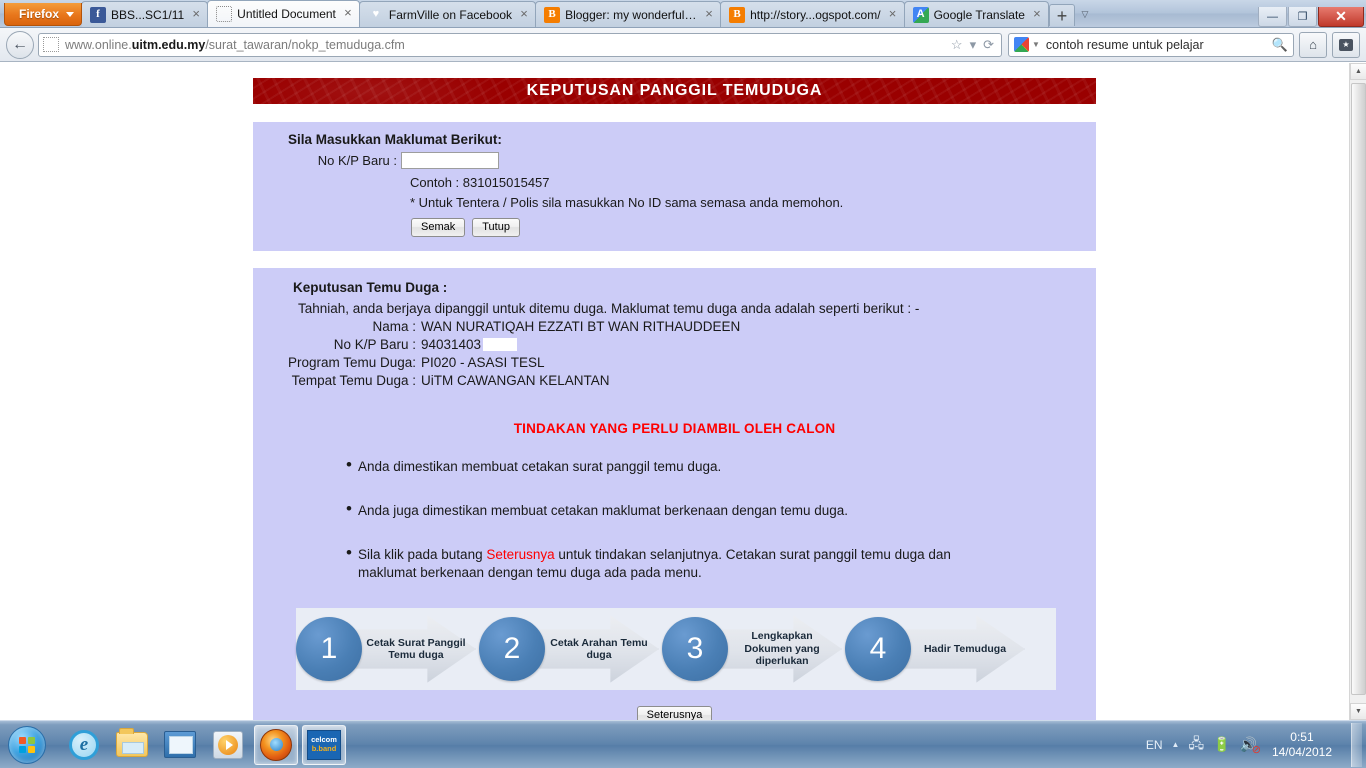  I want to click on tab-story-blogspot: B http://story...ogspot.com/ ×, so click(812, 14).